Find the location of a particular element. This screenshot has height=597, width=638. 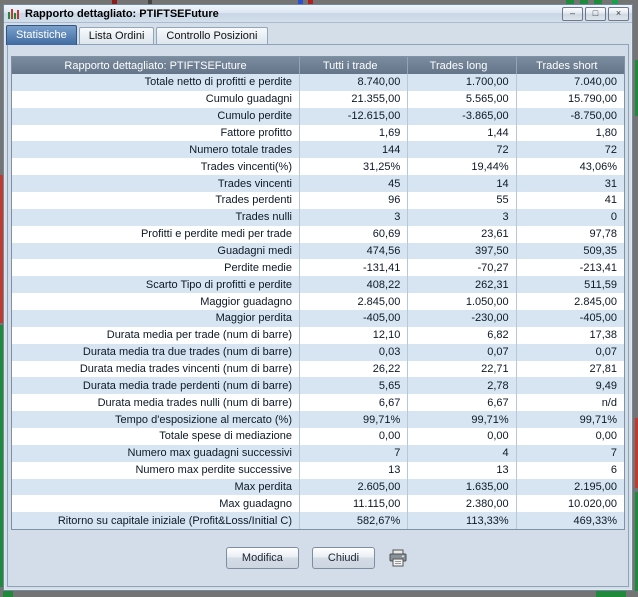

row-value: -12.615,00 is located at coordinates (353, 116).